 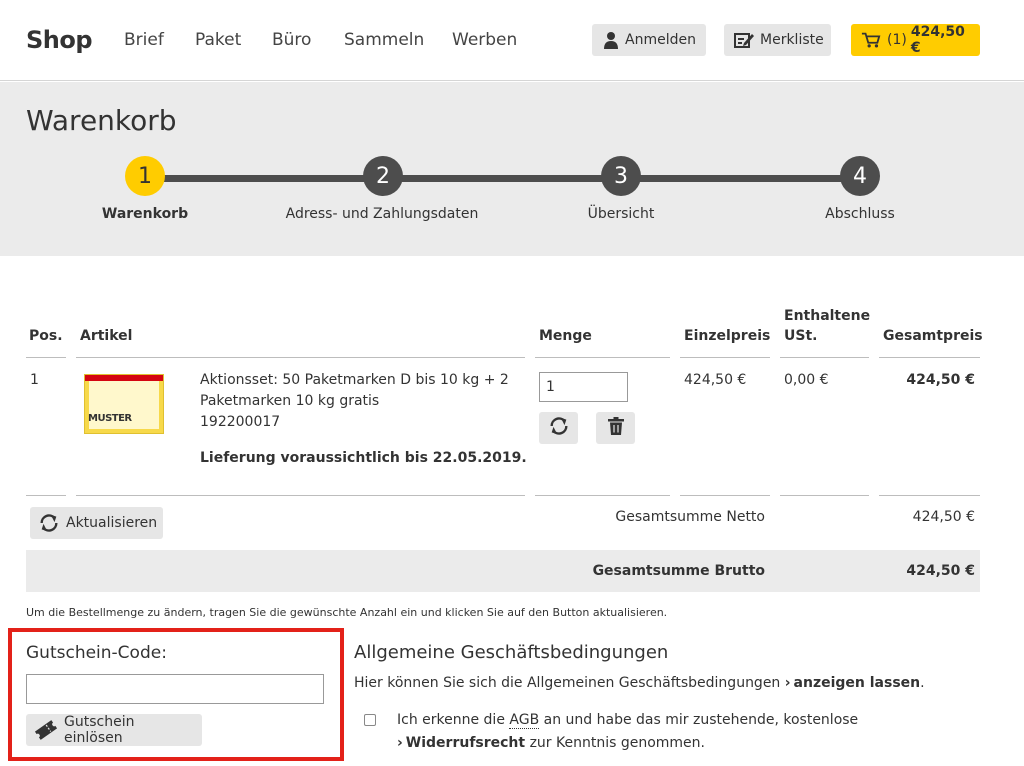 What do you see at coordinates (503, 571) in the screenshot?
I see `gross-total-row` at bounding box center [503, 571].